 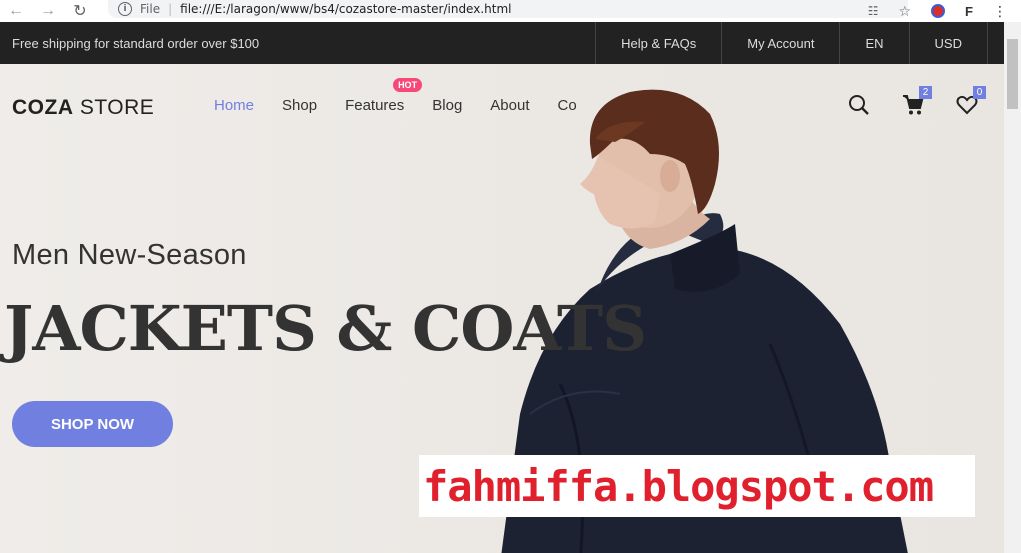 What do you see at coordinates (873, 43) in the screenshot?
I see `language-link: EN` at bounding box center [873, 43].